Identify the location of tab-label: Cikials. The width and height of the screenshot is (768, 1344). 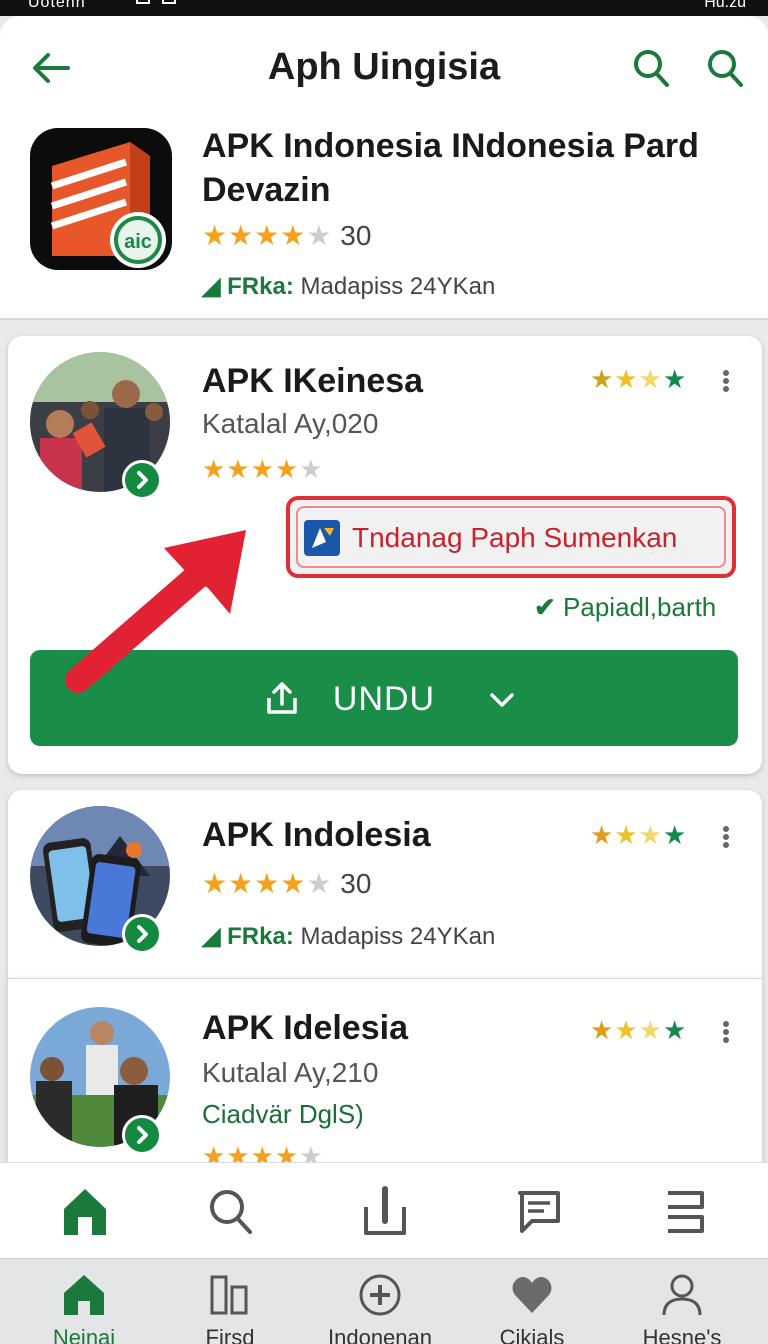
(532, 1334).